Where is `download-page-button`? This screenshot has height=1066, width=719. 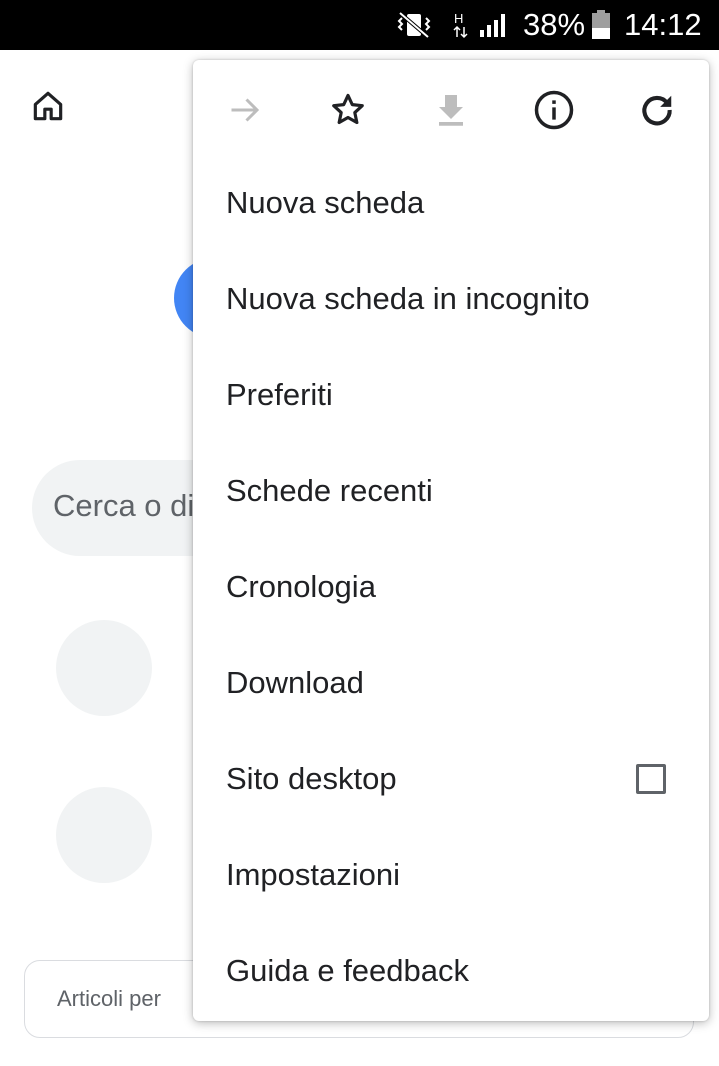
download-page-button is located at coordinates (451, 110).